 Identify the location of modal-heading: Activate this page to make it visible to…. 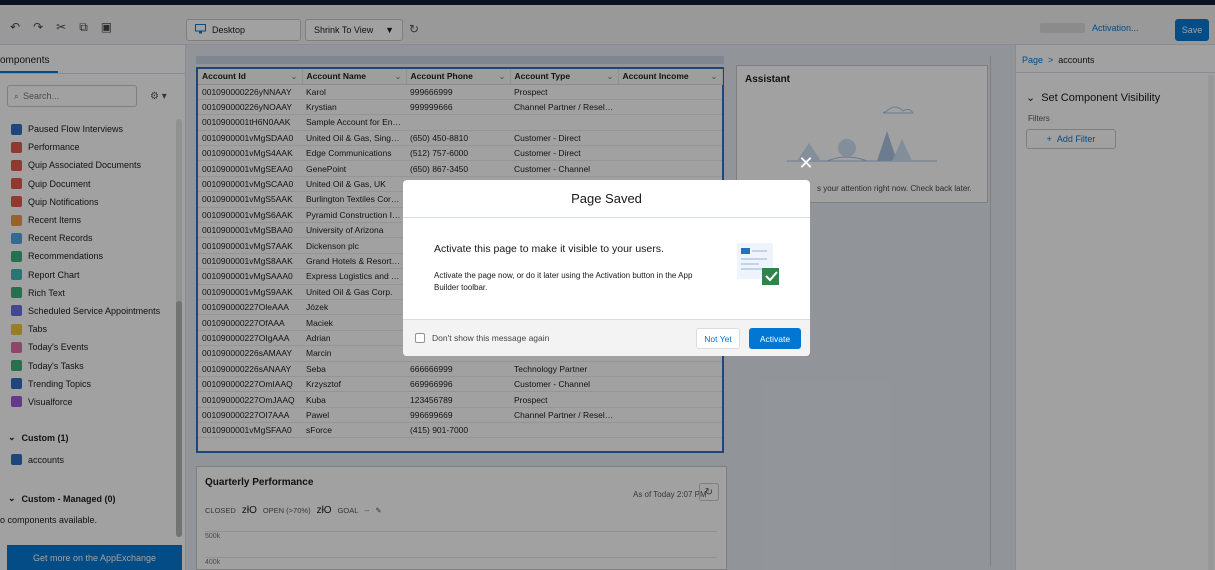
(549, 249).